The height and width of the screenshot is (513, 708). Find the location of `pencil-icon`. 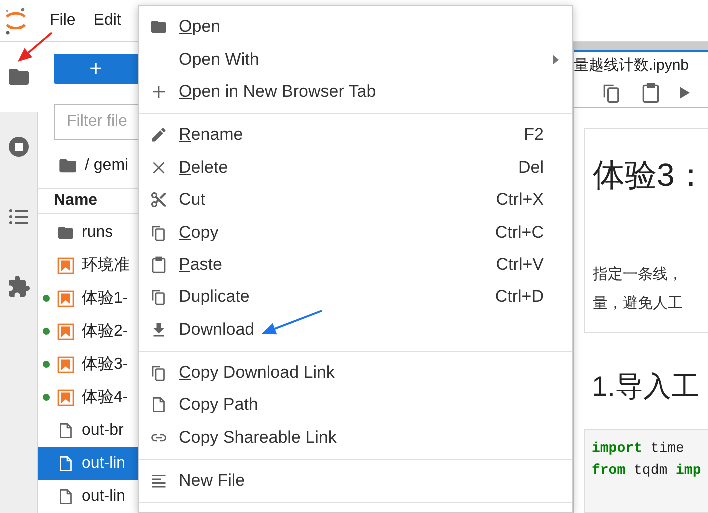

pencil-icon is located at coordinates (159, 135).